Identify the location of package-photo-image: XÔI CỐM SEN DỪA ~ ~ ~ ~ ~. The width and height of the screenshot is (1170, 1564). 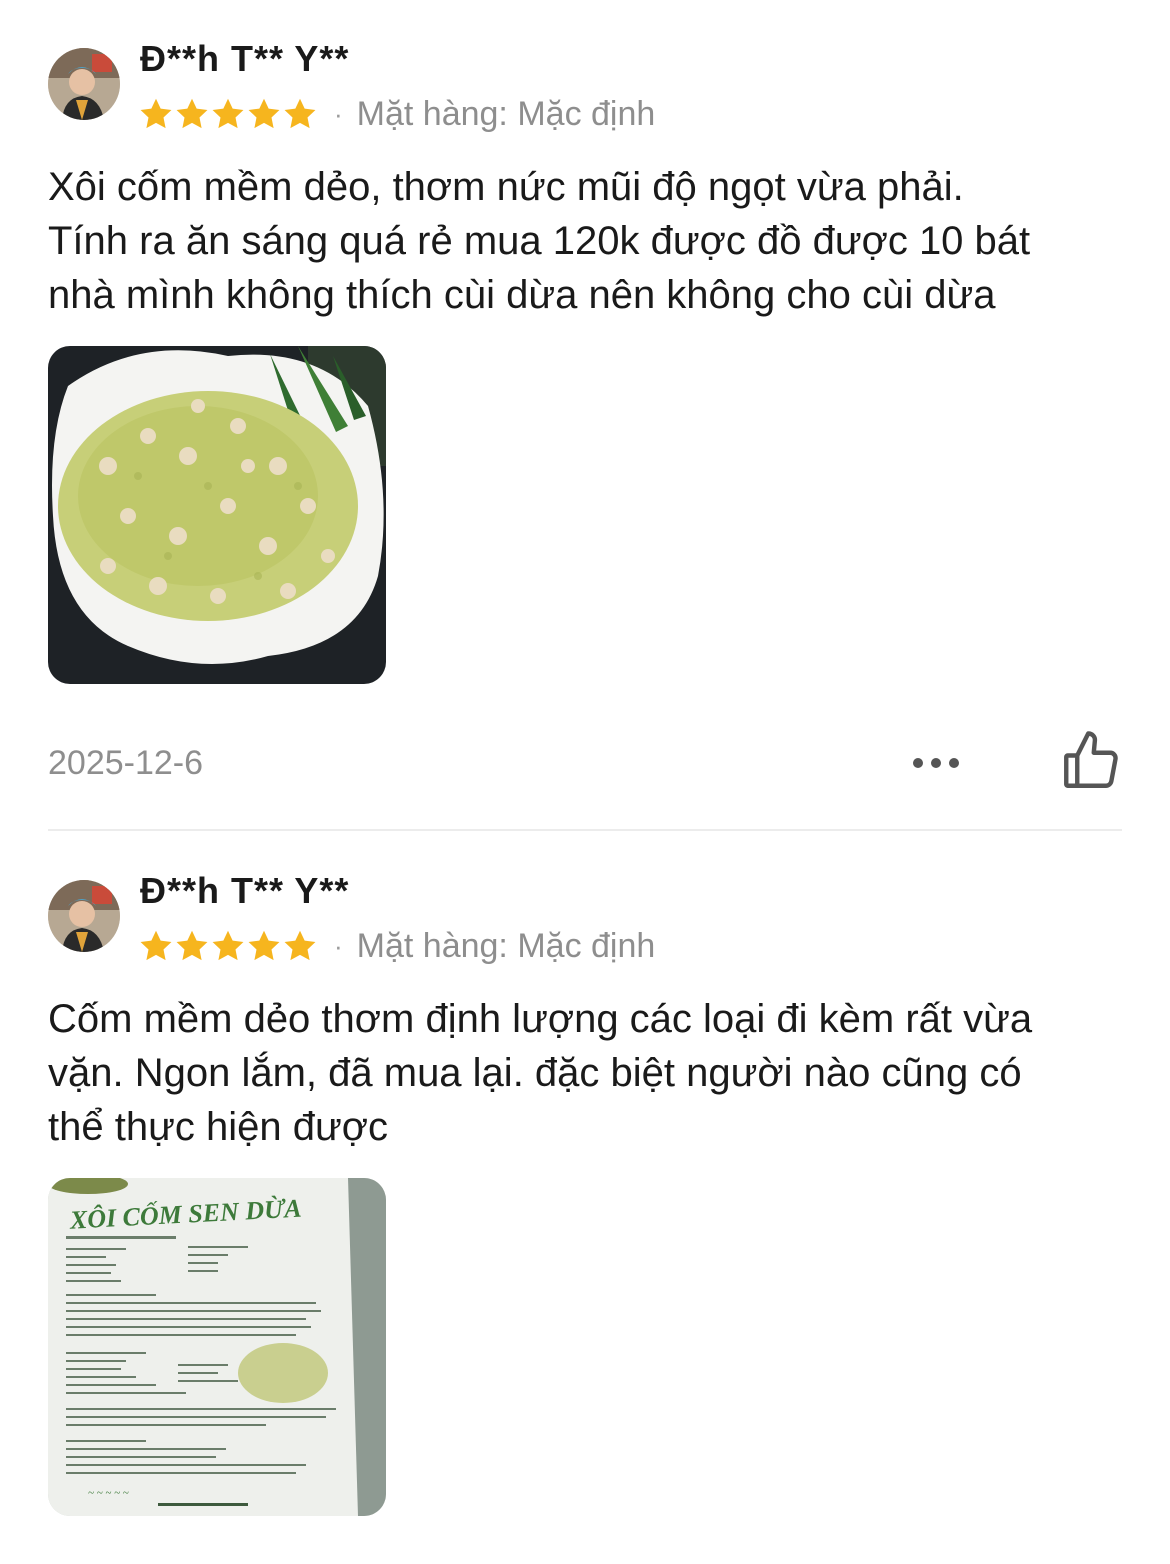
(217, 1347).